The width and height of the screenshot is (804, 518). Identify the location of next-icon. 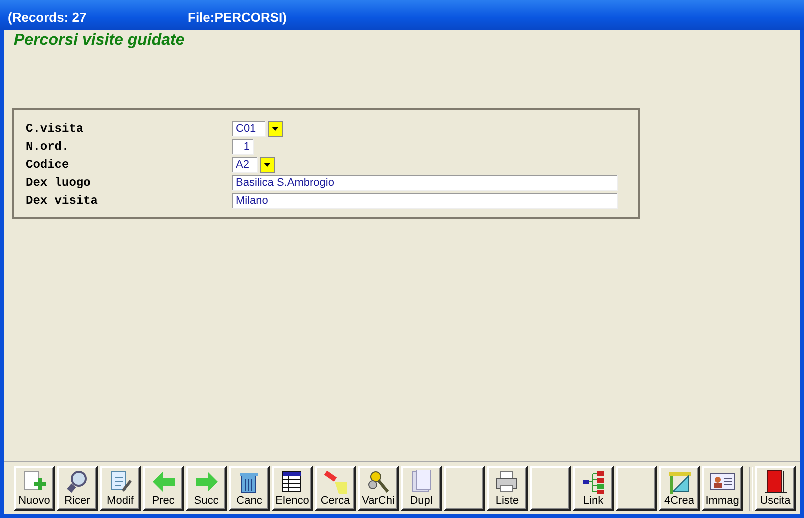
(207, 482).